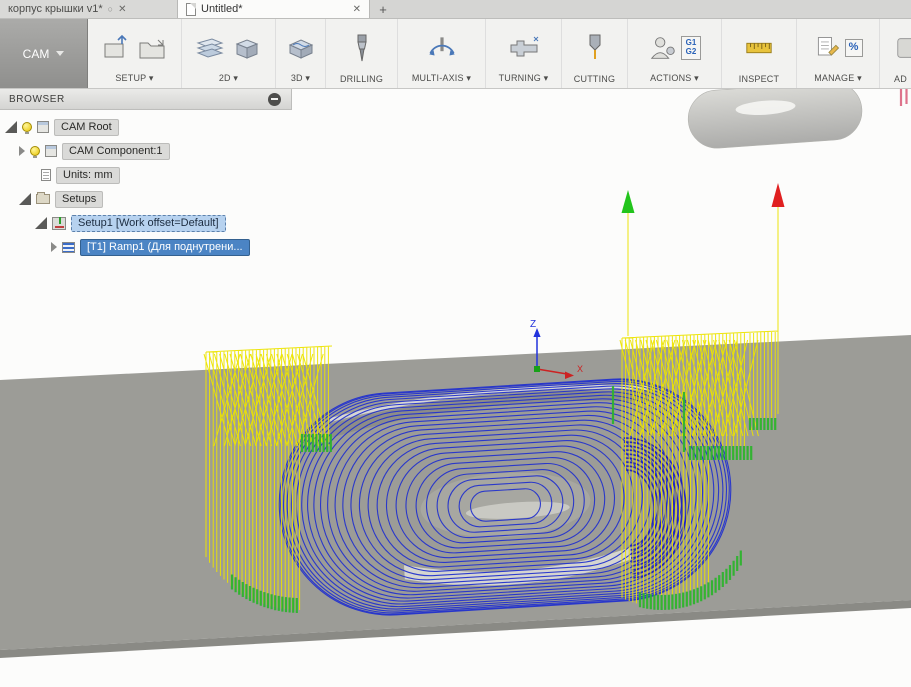  Describe the element at coordinates (116, 151) in the screenshot. I see `tree-item-label: CAM Component:1` at that location.